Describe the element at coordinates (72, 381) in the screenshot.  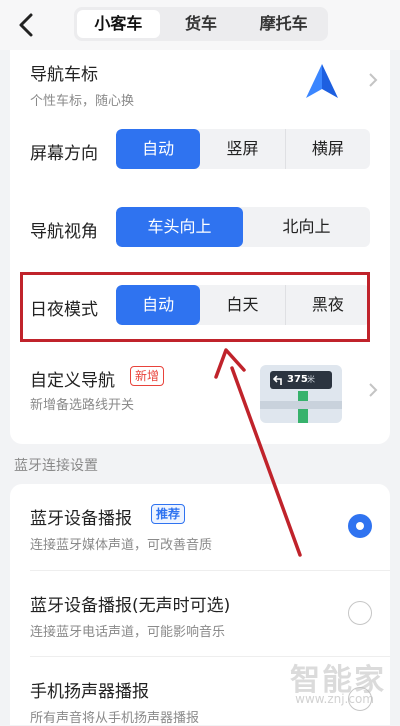
I see `custom-nav-title: 自定义导航` at that location.